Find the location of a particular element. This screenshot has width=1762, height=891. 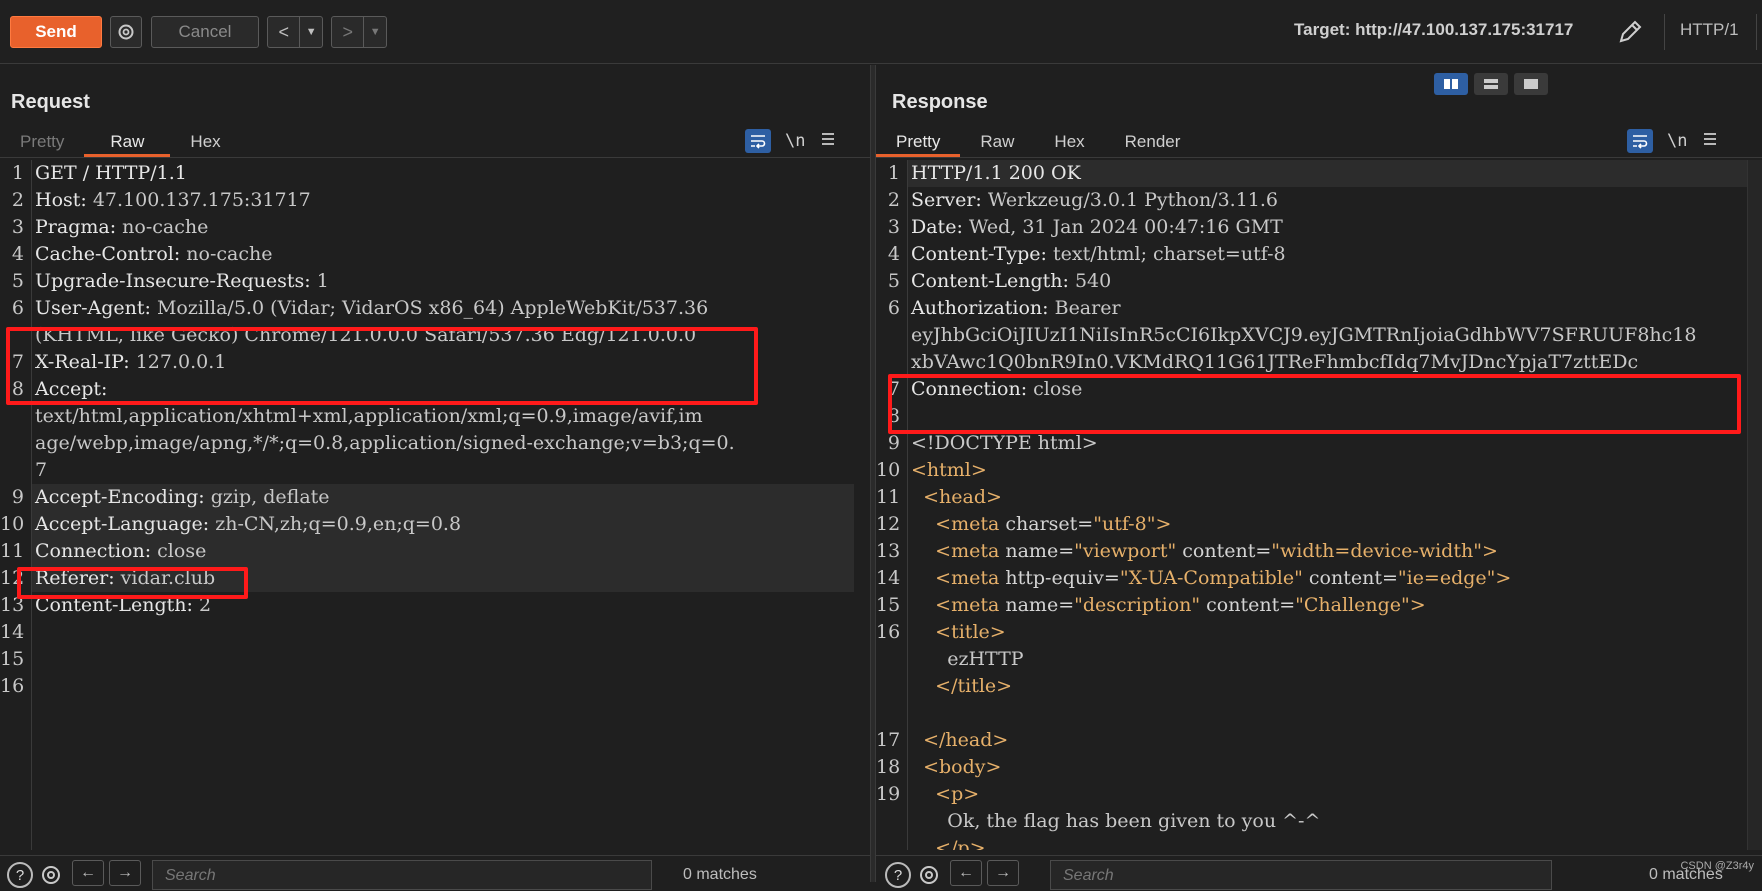

search-settings-gear-icon is located at coordinates (51, 875).